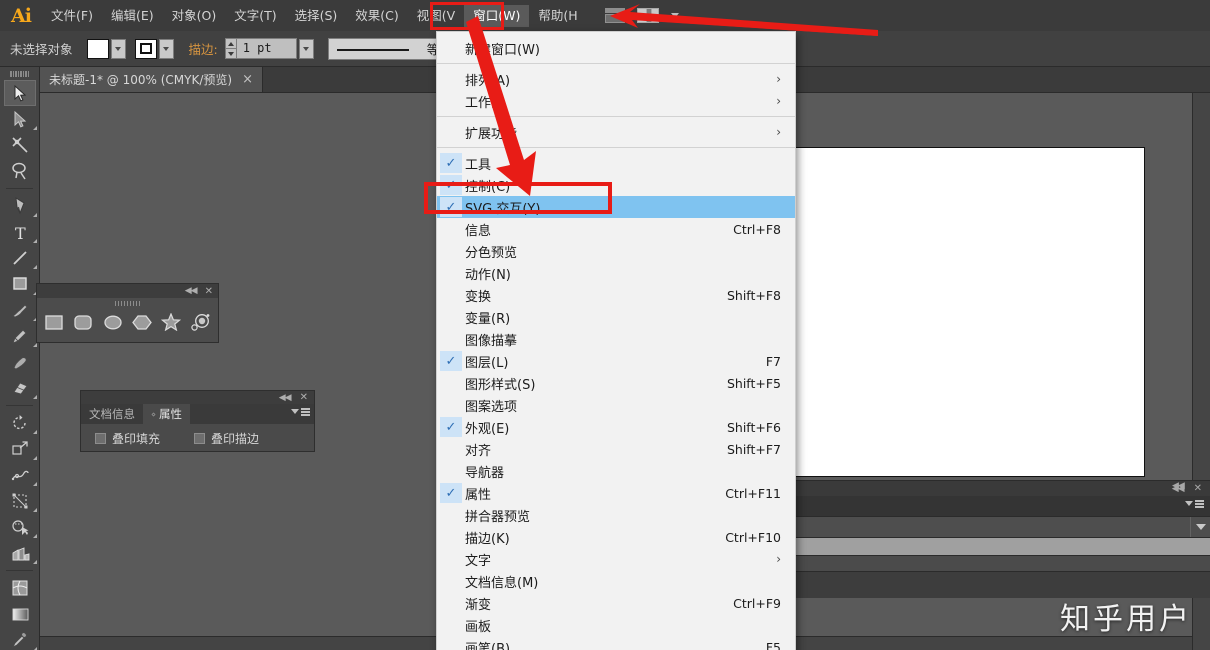  Describe the element at coordinates (616, 515) in the screenshot. I see `menu-item-20: 拼合器预览` at that location.